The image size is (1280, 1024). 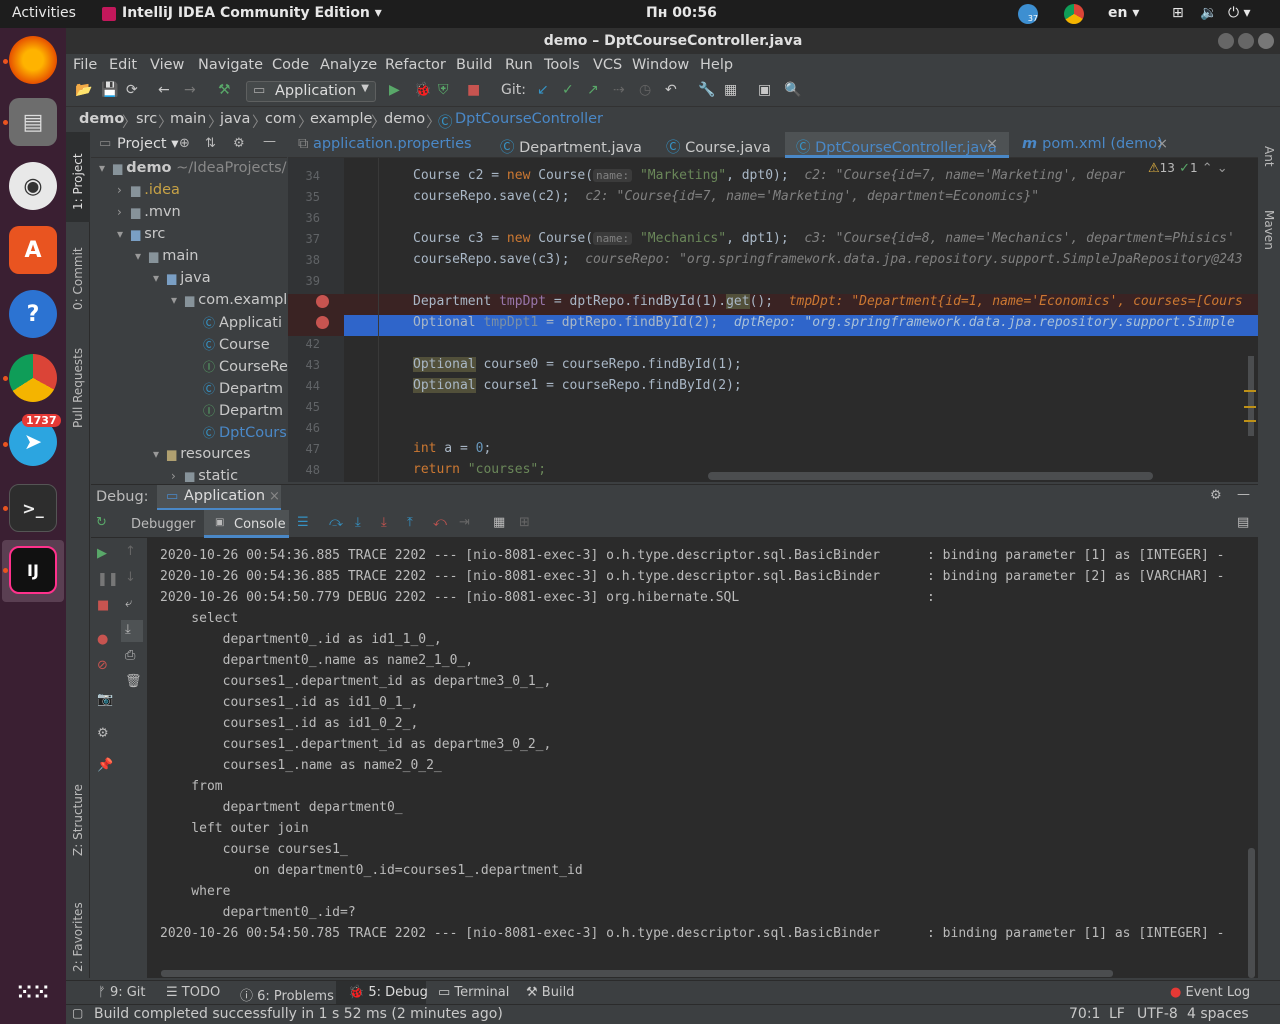 What do you see at coordinates (440, 522) in the screenshot?
I see `drop-frame-icon: ⤺` at bounding box center [440, 522].